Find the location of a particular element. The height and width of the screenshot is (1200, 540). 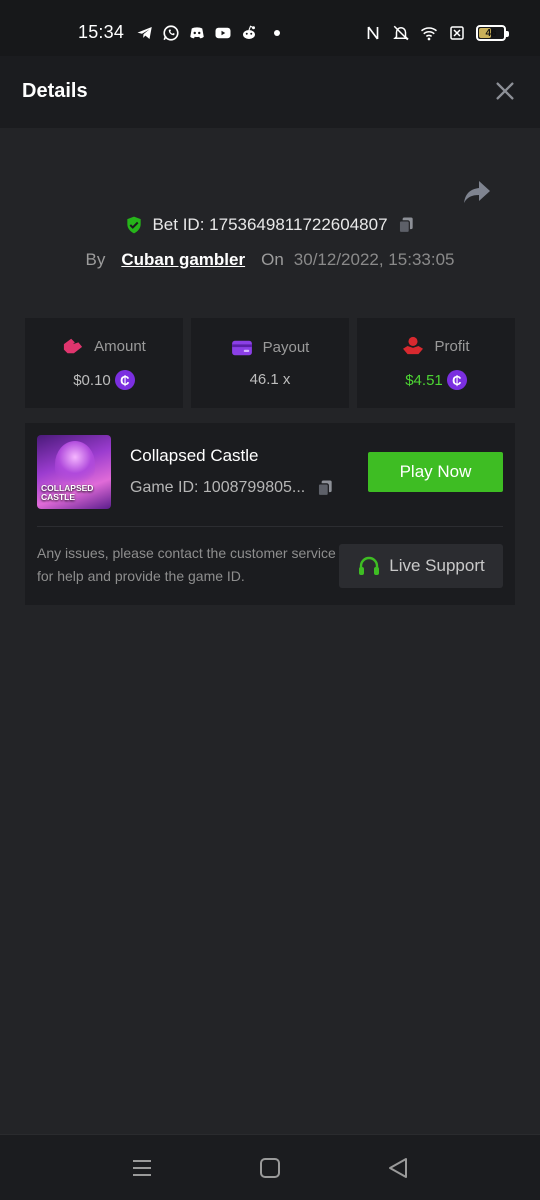

game-title: Collapsed Castle is located at coordinates (194, 455).